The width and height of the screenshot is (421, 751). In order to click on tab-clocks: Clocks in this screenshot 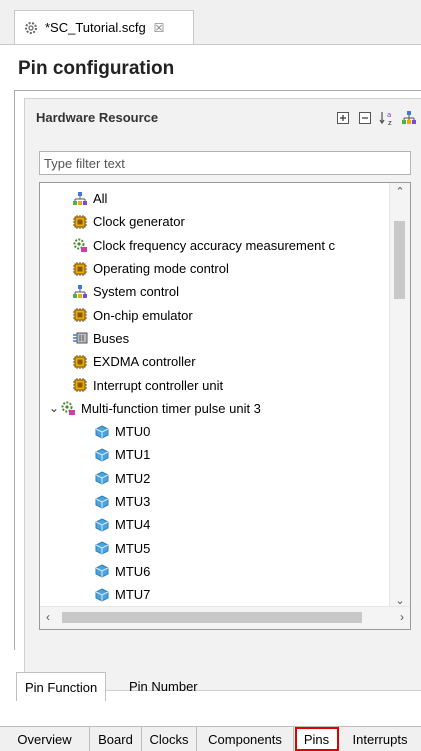, I will do `click(169, 739)`.